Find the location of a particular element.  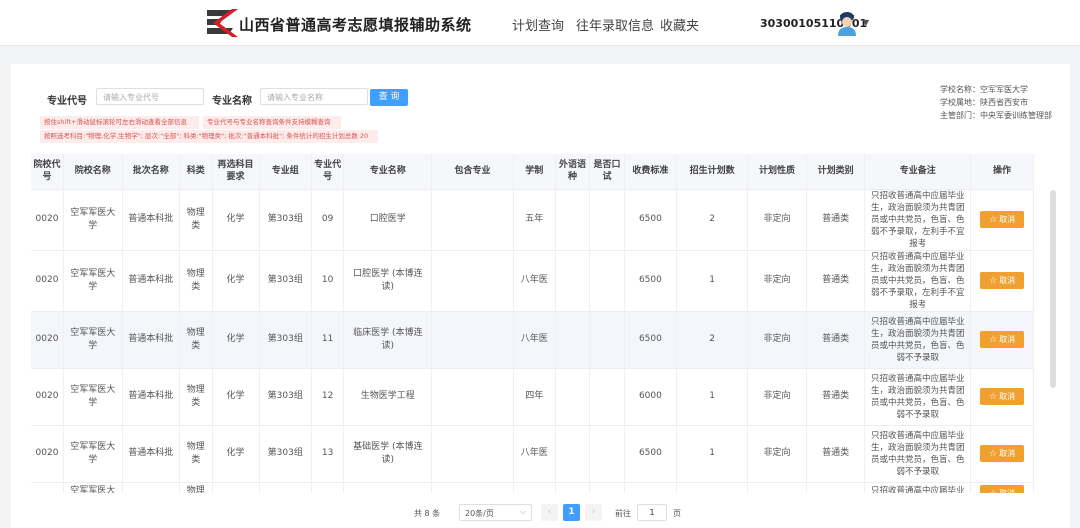

cell-major-code is located at coordinates (328, 487).